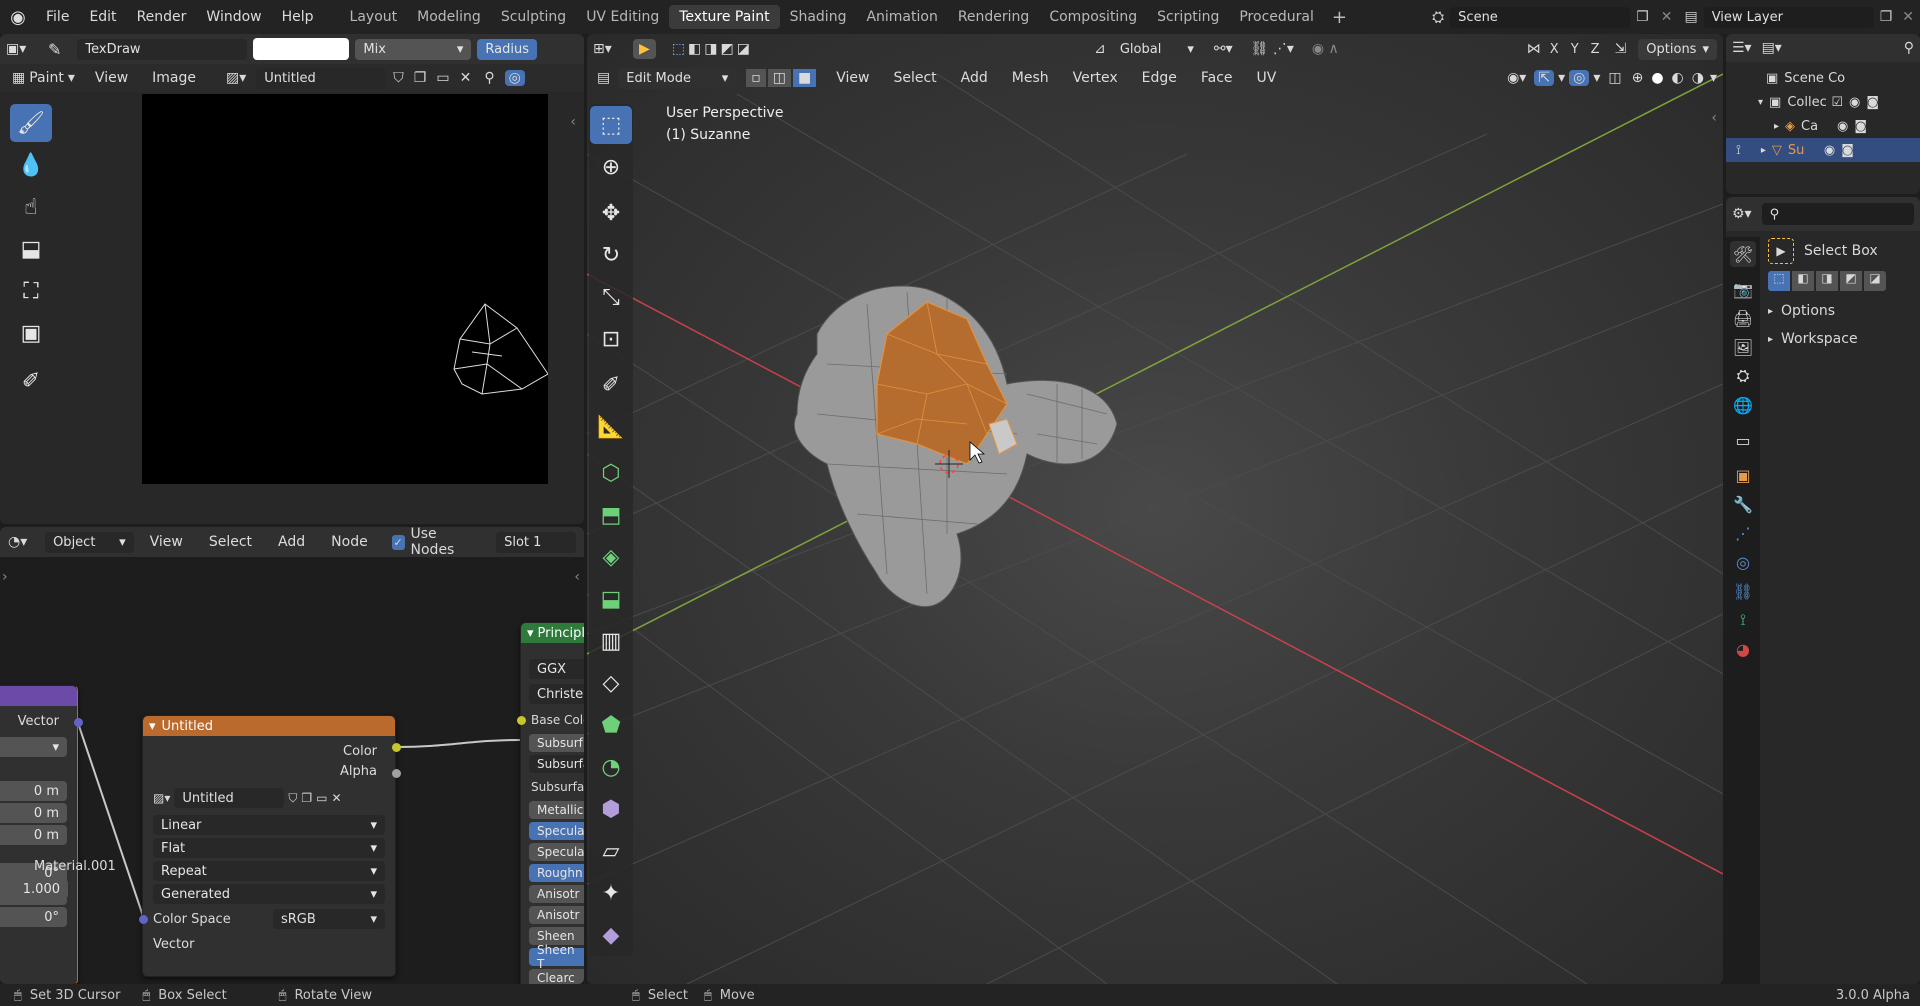 The height and width of the screenshot is (1006, 1920). Describe the element at coordinates (1217, 78) in the screenshot. I see `viewport-menu-face: Face` at that location.